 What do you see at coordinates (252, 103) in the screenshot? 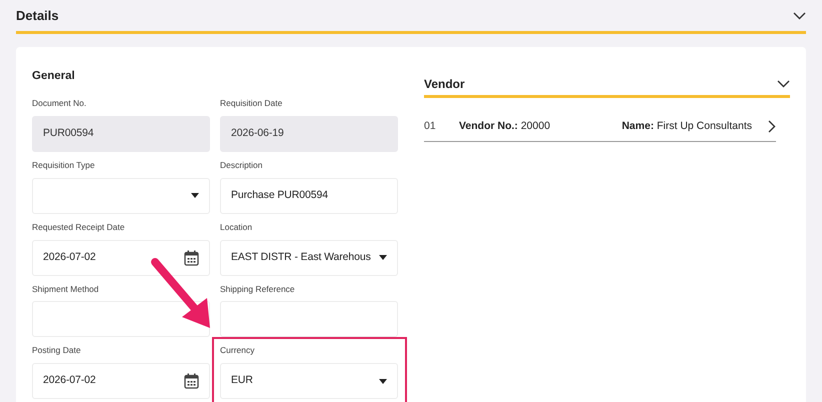
I see `field-label: Requisition Date` at bounding box center [252, 103].